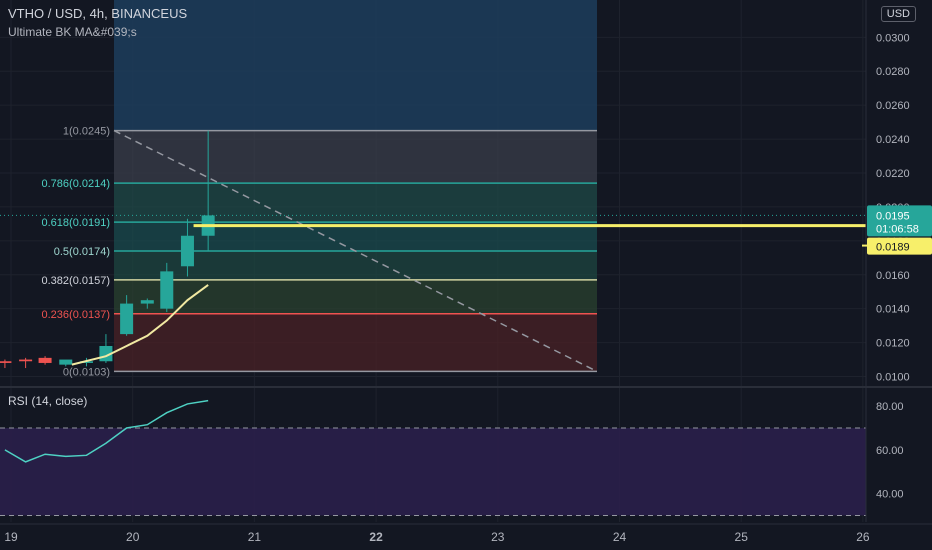 This screenshot has width=932, height=550. I want to click on currency-button: USD, so click(898, 14).